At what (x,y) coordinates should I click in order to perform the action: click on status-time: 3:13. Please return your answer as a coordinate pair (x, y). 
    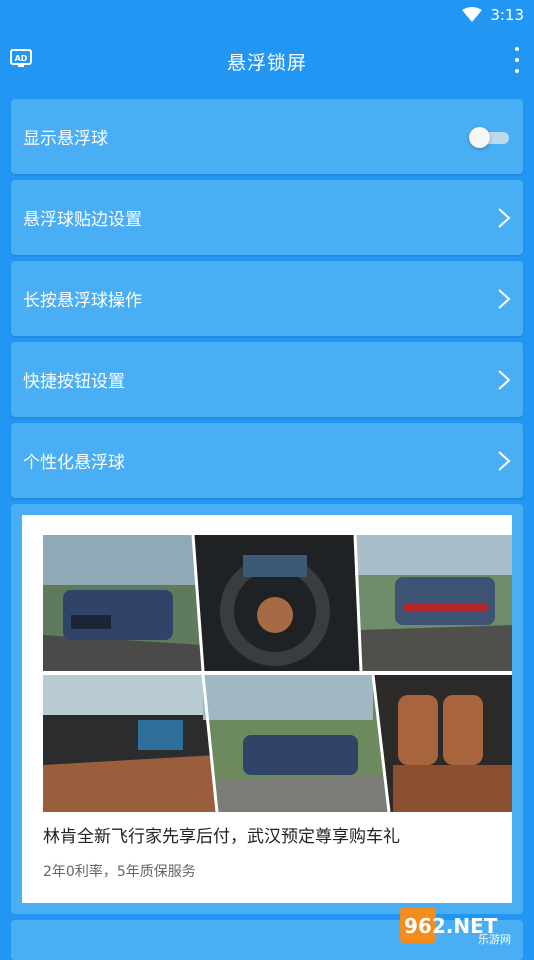
    Looking at the image, I should click on (507, 15).